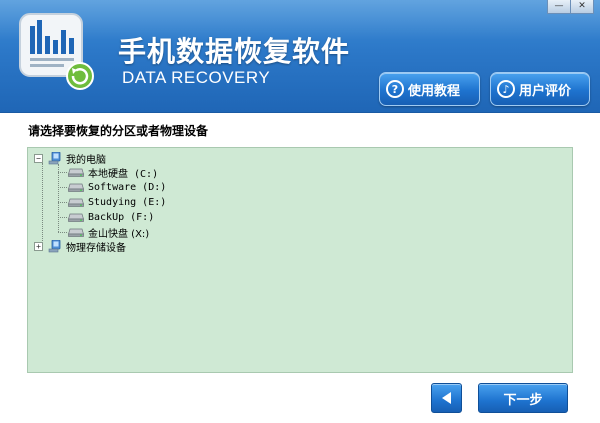  Describe the element at coordinates (38, 158) in the screenshot. I see `collapse-toggle: −` at that location.